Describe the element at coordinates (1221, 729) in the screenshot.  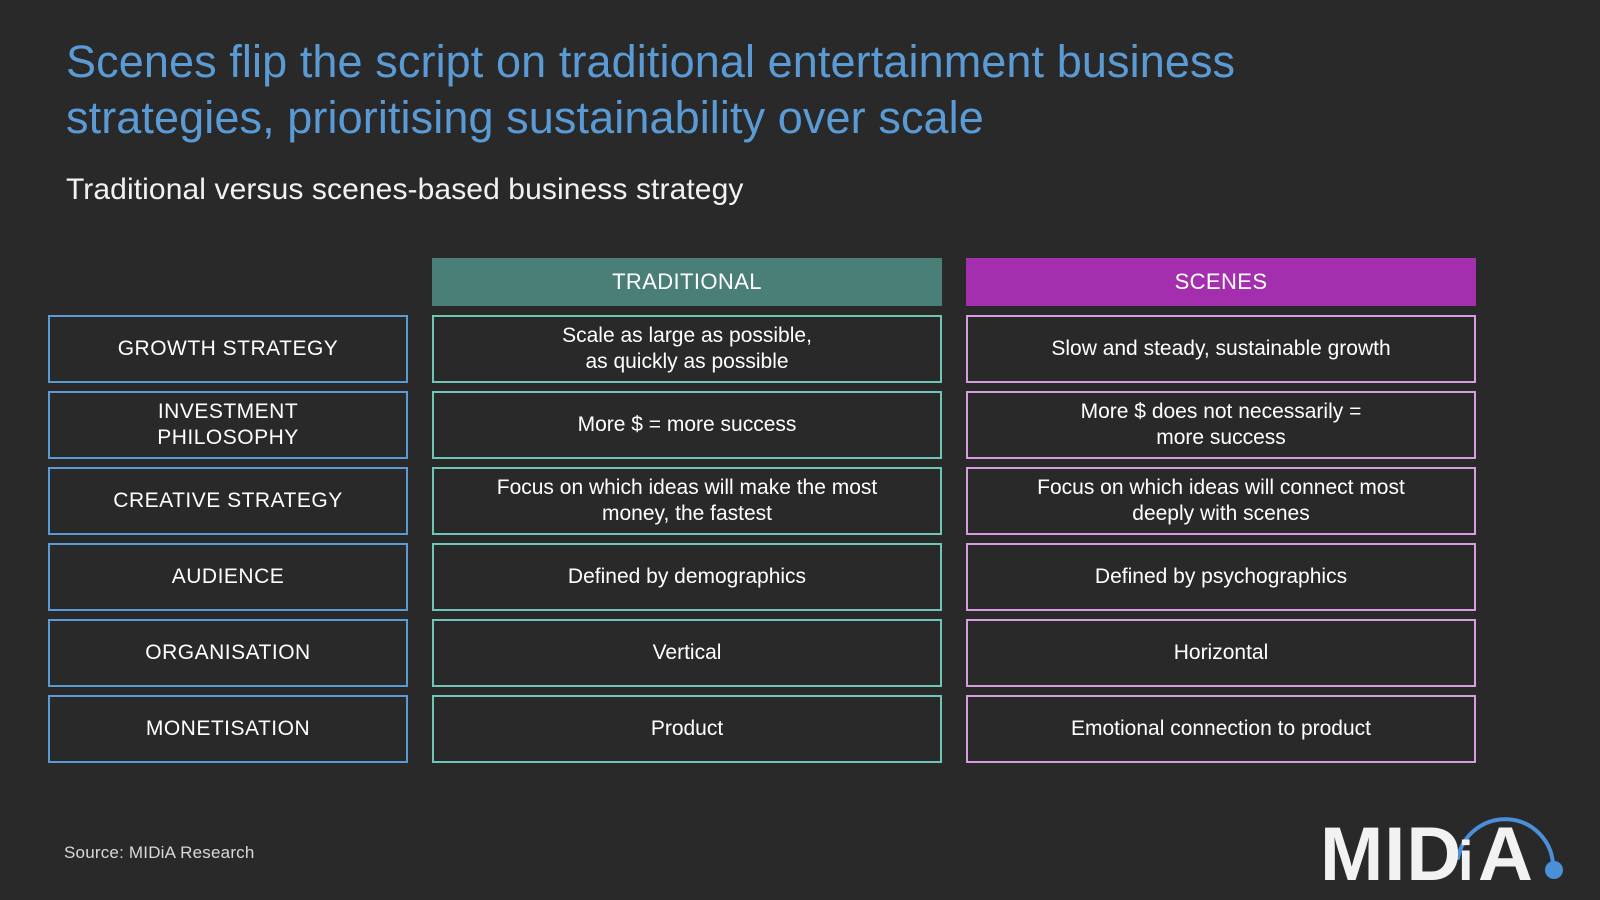
I see `cell-scenes-monetisation: Emotional connection to product` at that location.